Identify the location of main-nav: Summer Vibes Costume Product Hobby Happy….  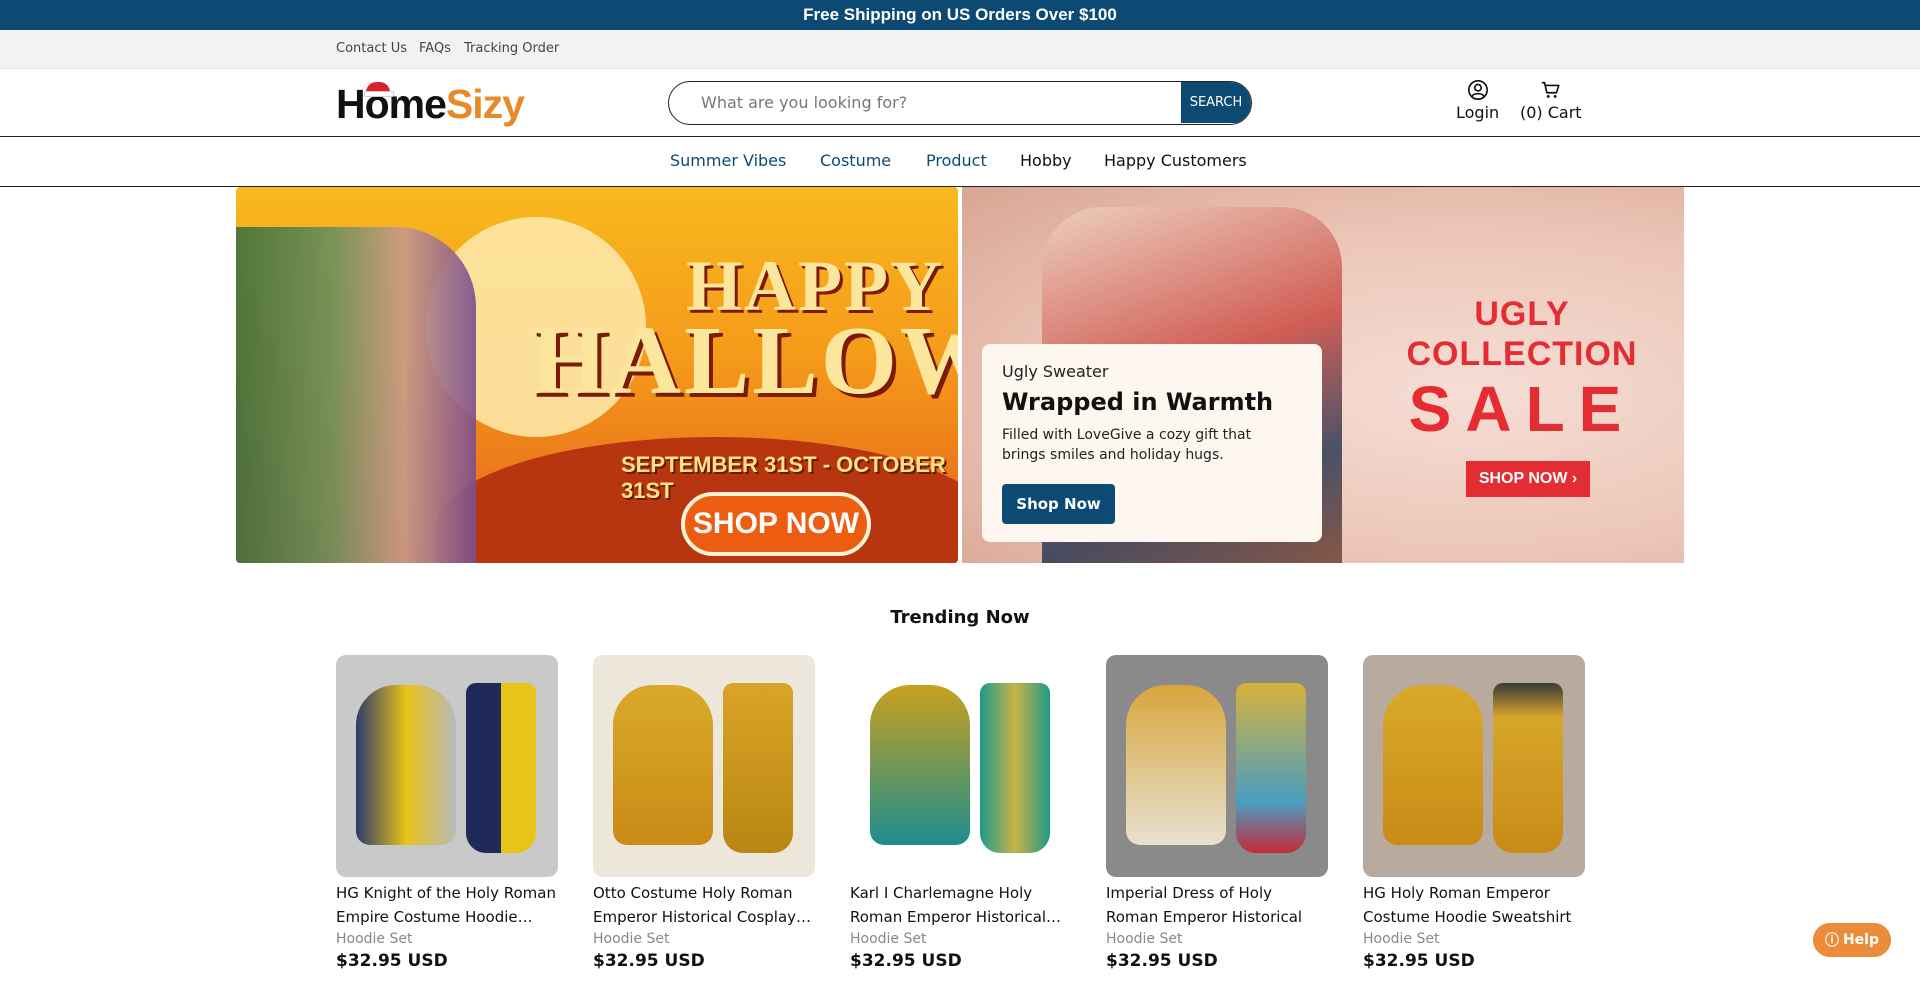
(960, 162).